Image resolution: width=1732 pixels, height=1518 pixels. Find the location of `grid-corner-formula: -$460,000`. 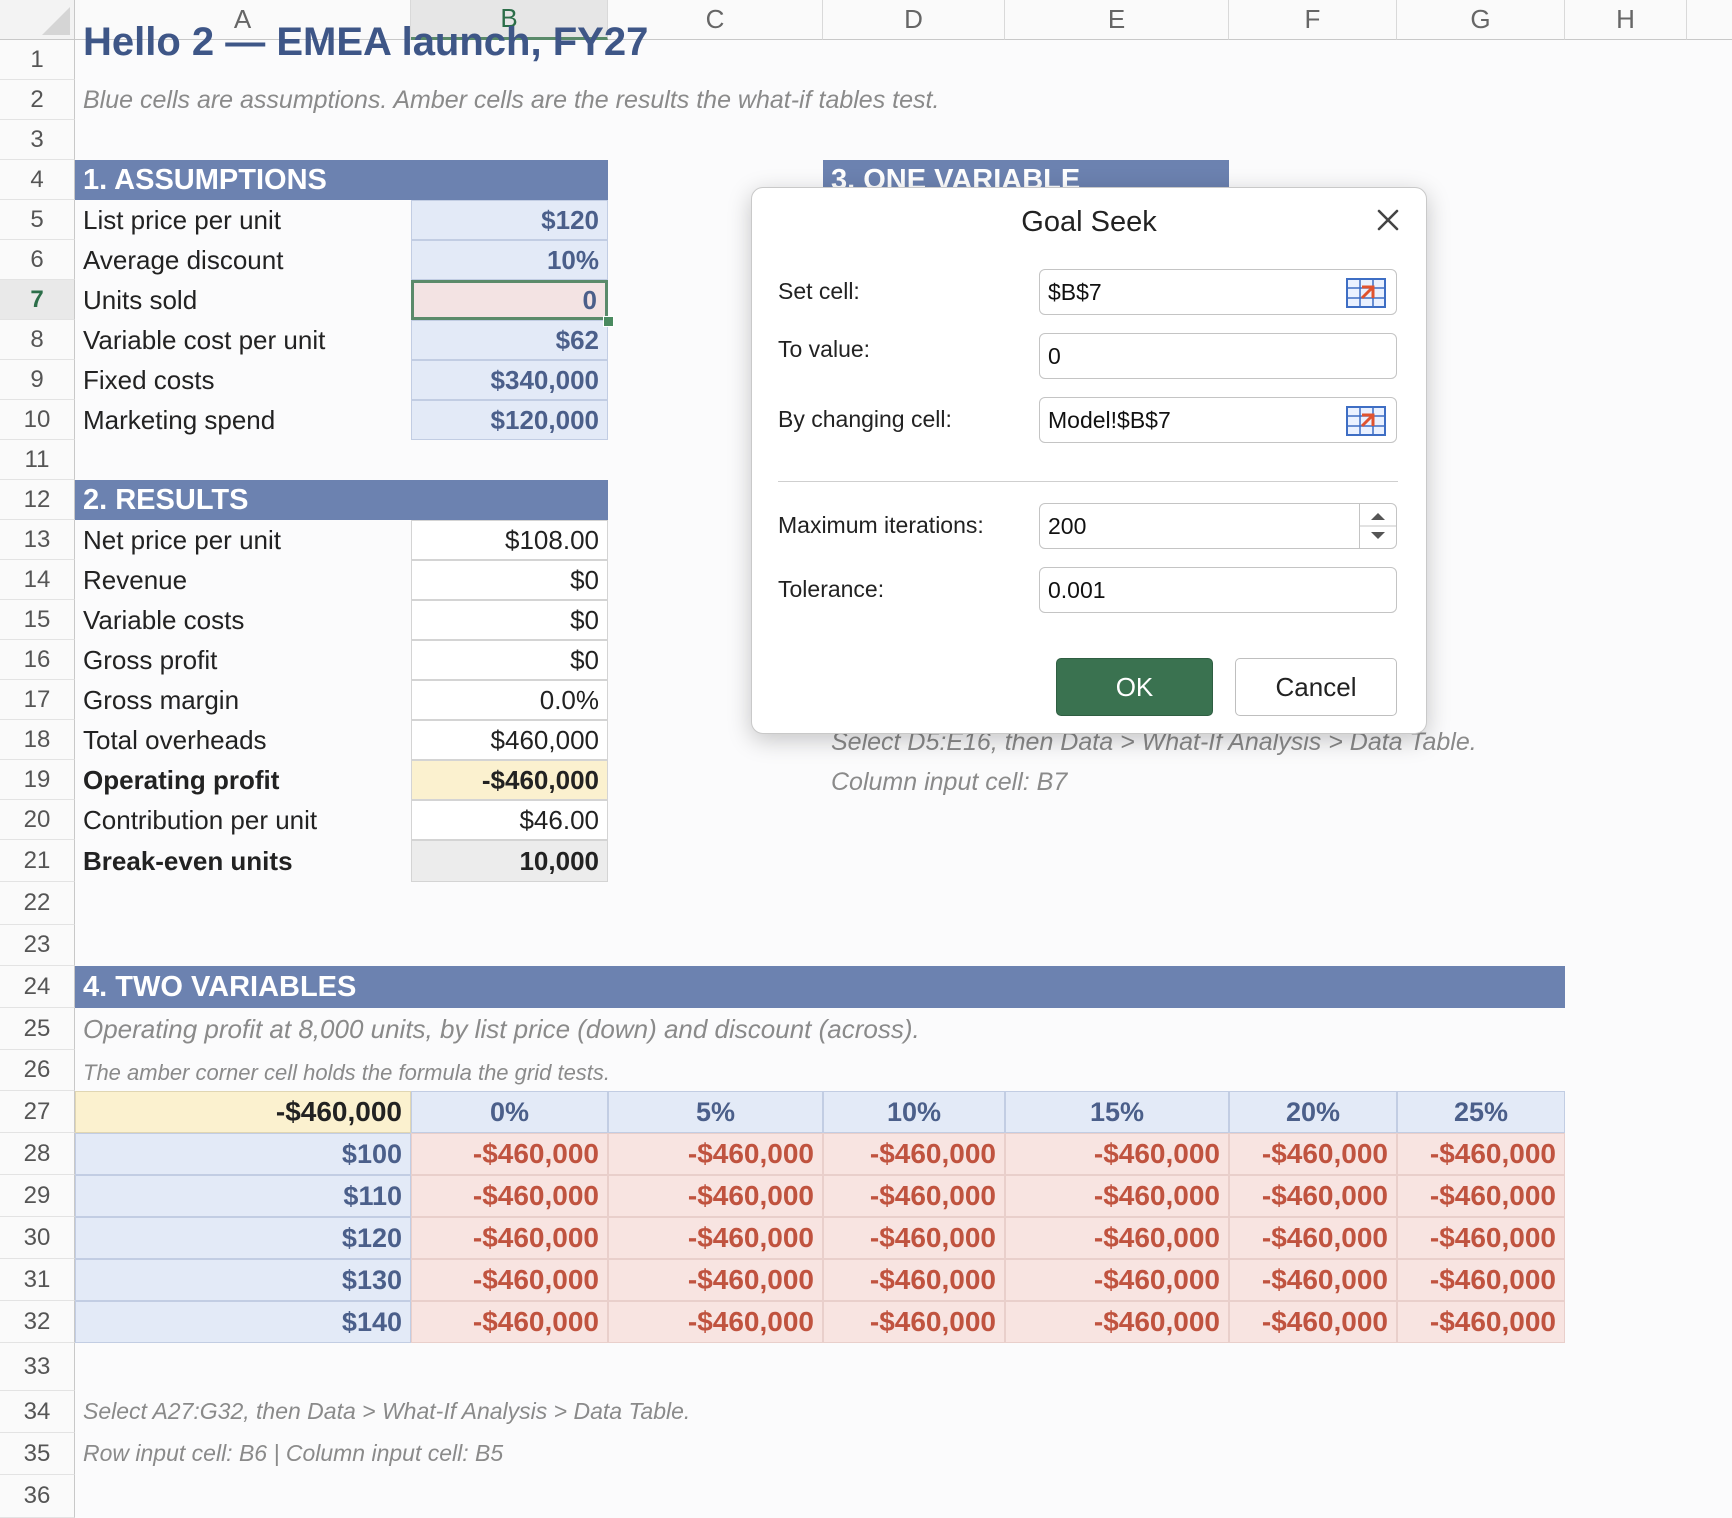

grid-corner-formula: -$460,000 is located at coordinates (243, 1112).